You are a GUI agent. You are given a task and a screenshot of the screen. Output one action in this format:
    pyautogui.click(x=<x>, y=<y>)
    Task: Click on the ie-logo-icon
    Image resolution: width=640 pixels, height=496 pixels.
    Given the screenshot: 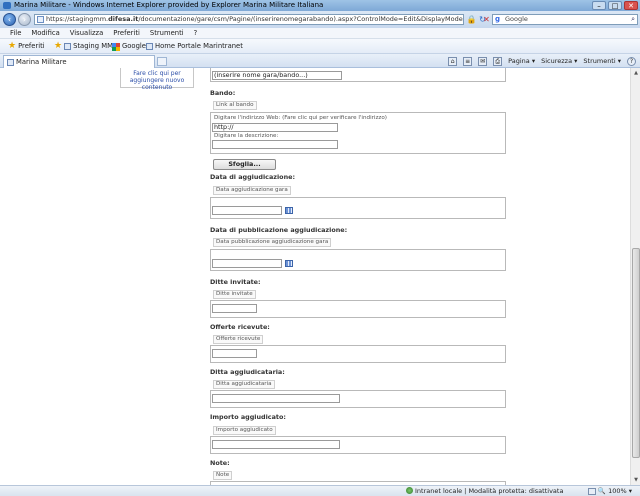 What is the action you would take?
    pyautogui.click(x=7, y=5)
    